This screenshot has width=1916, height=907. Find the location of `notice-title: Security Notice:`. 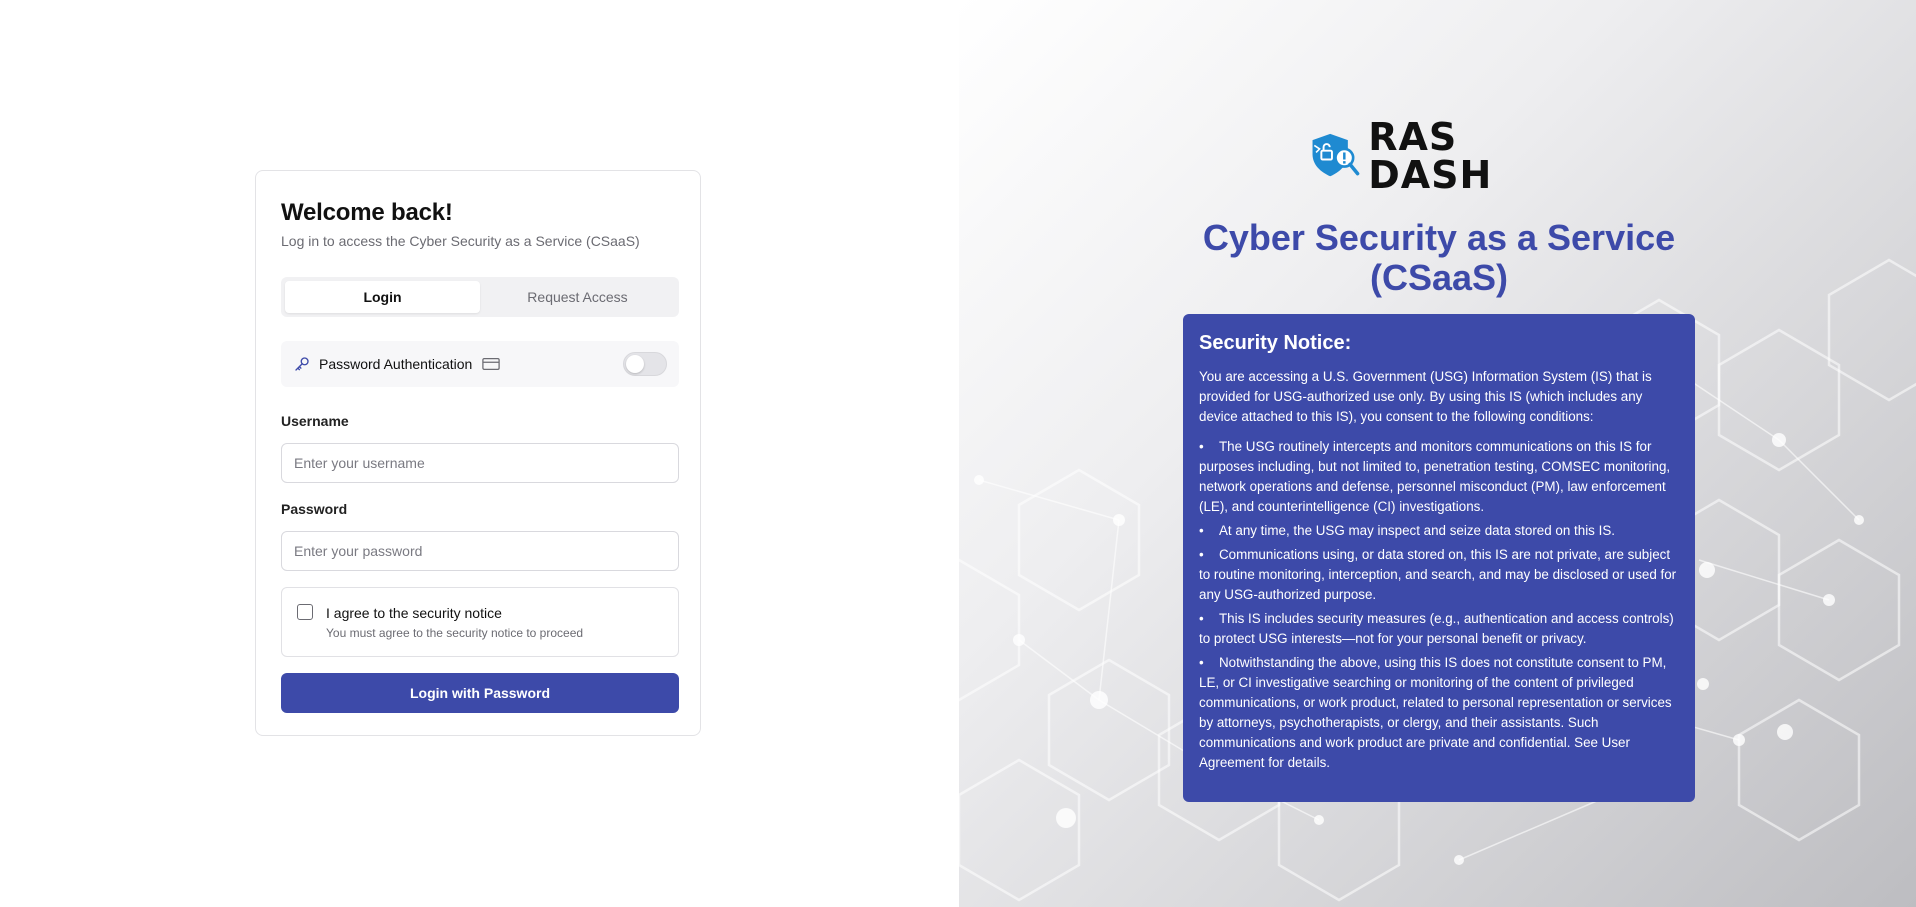

notice-title: Security Notice: is located at coordinates (1275, 343).